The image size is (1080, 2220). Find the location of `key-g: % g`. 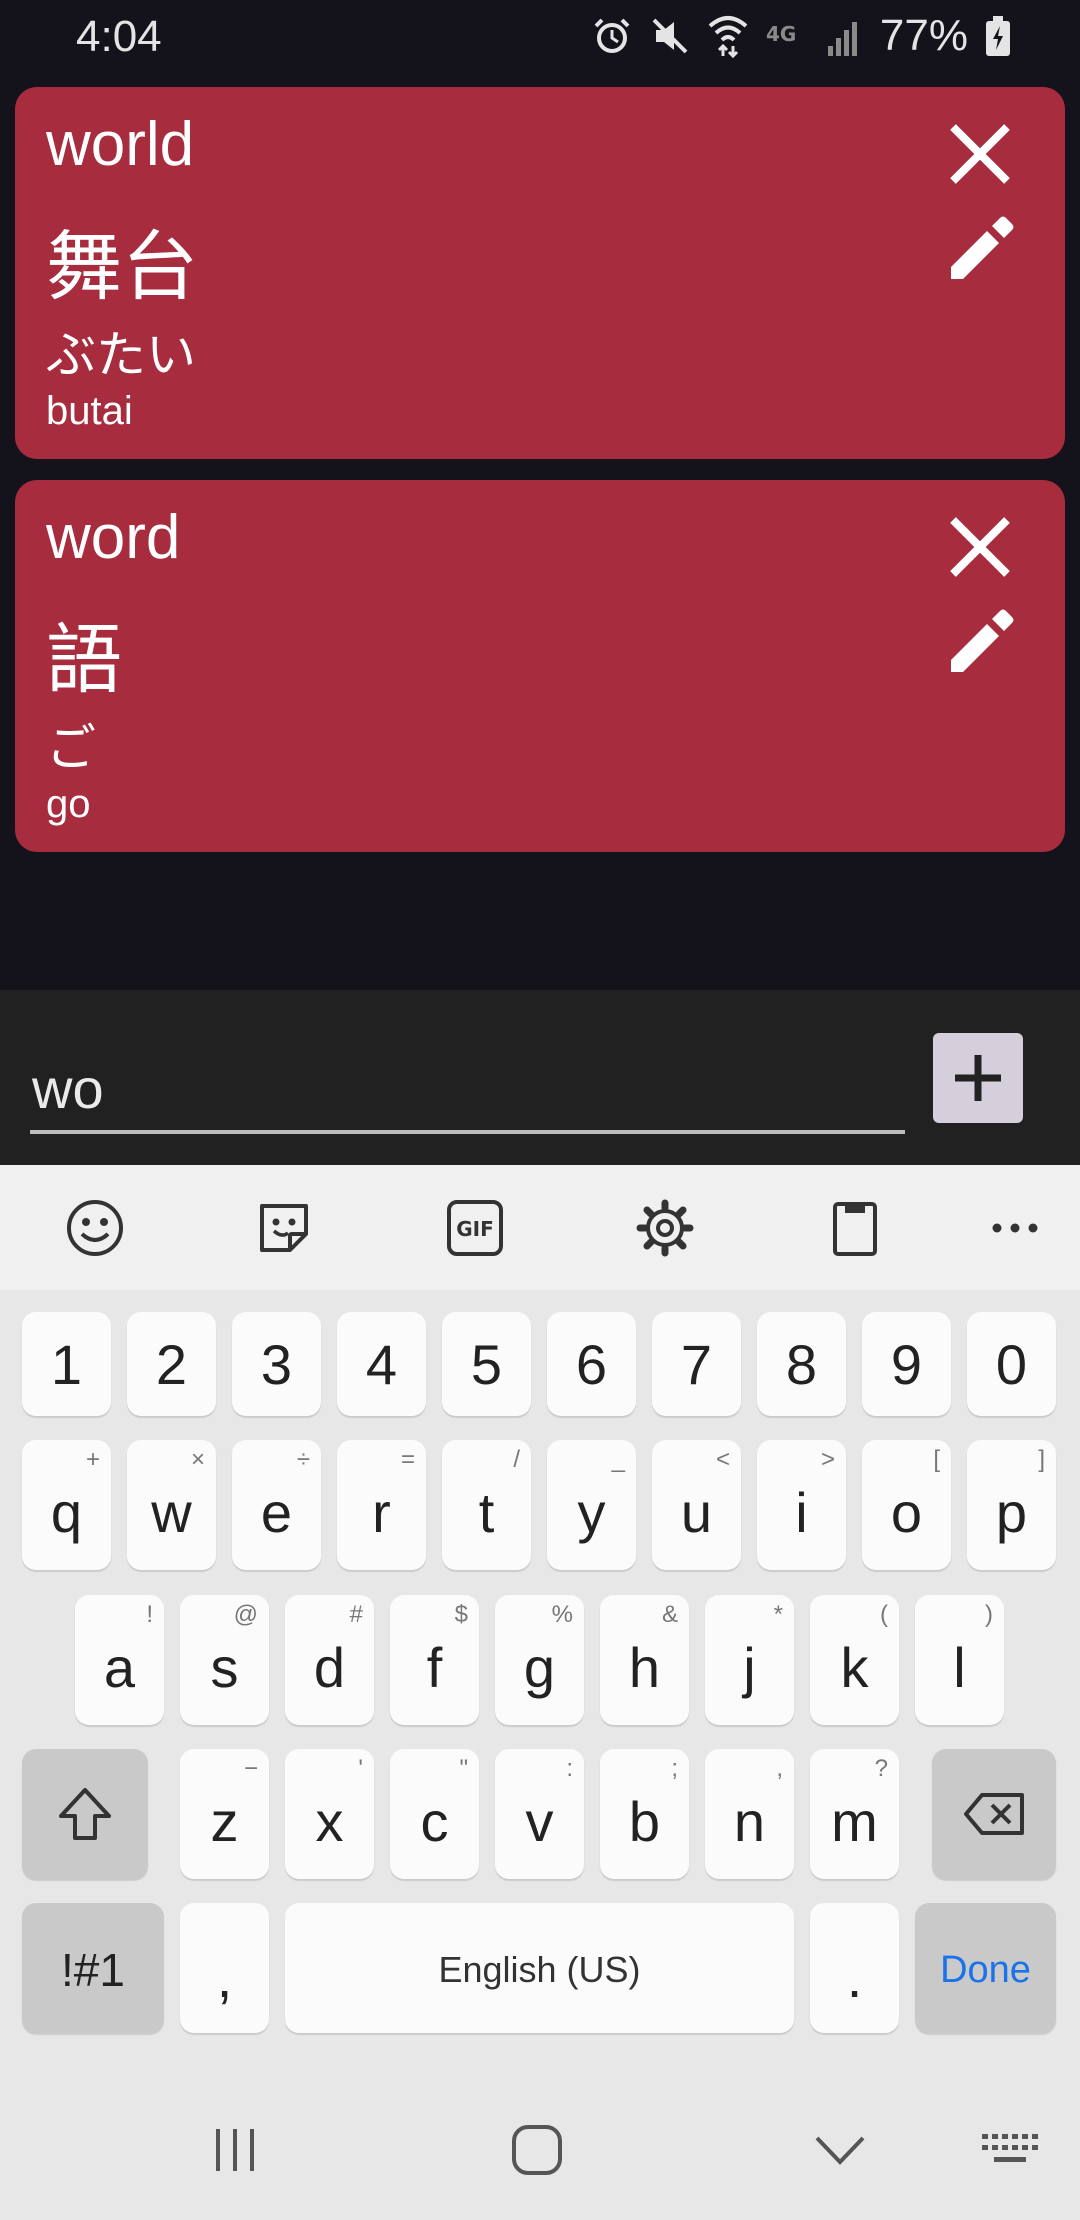

key-g: % g is located at coordinates (539, 1660).